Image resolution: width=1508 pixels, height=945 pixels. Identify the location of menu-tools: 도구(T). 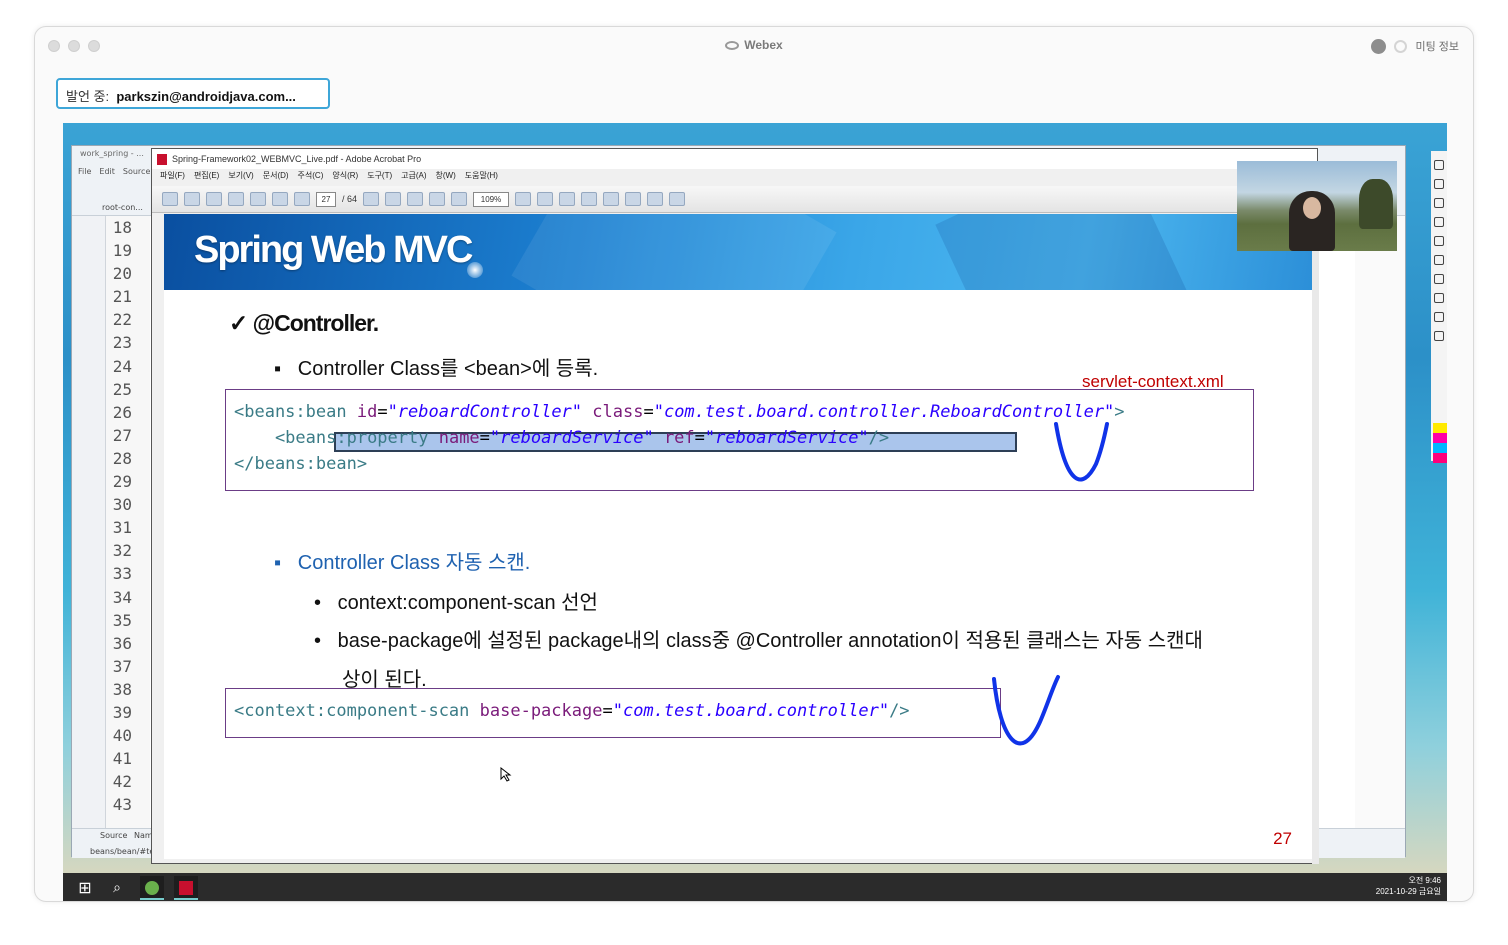
(379, 175).